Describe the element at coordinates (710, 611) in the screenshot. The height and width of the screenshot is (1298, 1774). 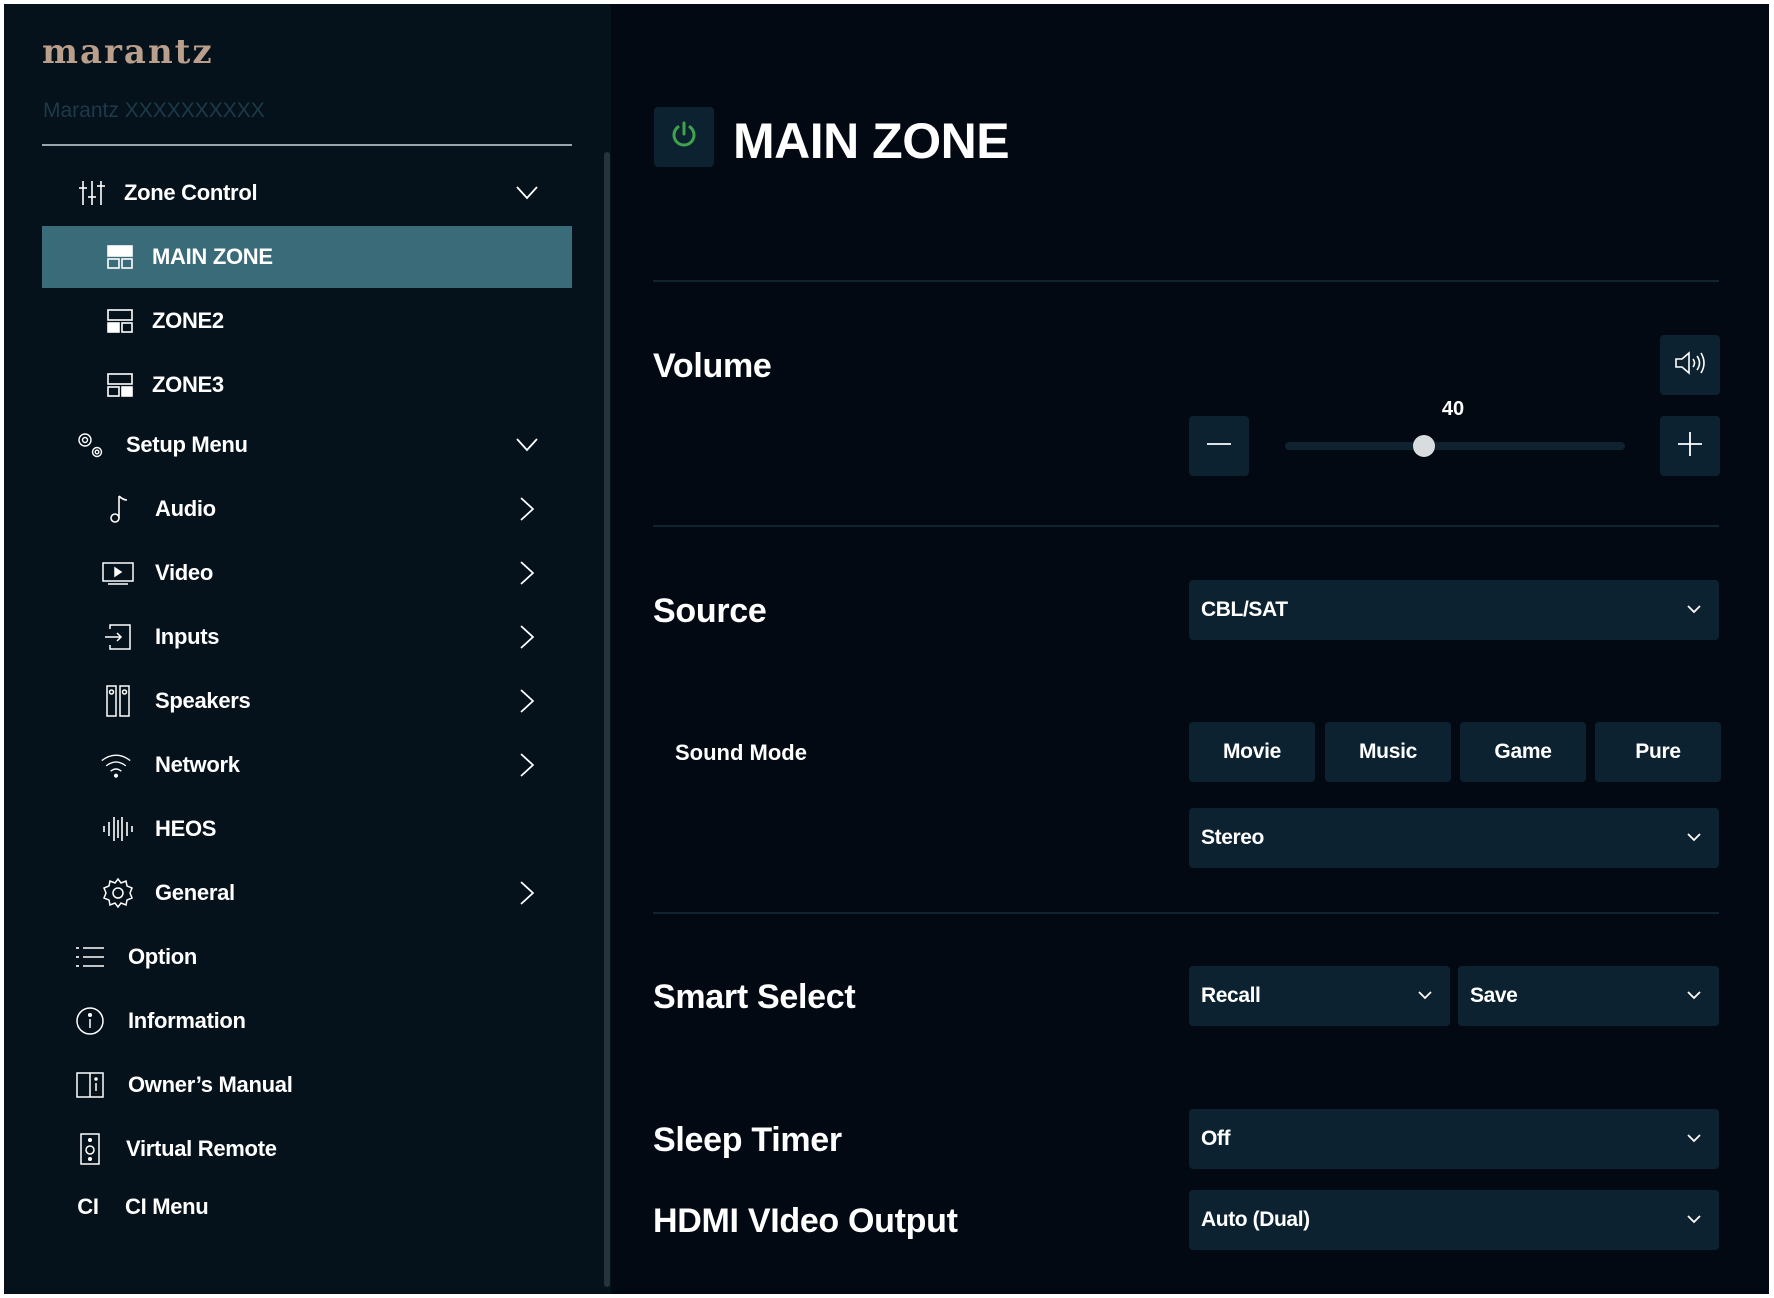
I see `source-label: Source` at that location.